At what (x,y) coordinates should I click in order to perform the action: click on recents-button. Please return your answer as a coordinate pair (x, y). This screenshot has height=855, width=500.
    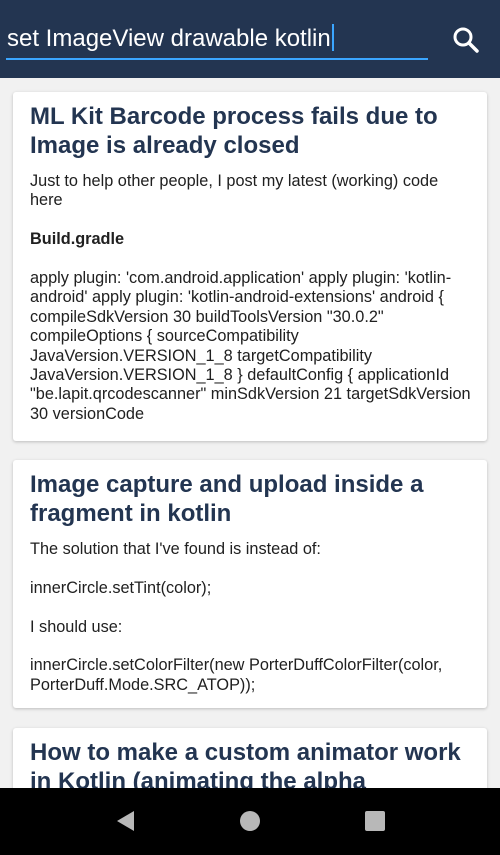
    Looking at the image, I should click on (375, 821).